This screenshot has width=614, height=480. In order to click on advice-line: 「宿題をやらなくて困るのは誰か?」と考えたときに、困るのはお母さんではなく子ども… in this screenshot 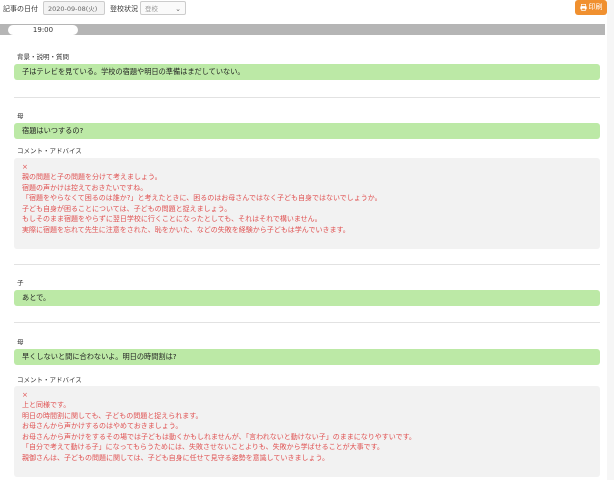, I will do `click(202, 198)`.